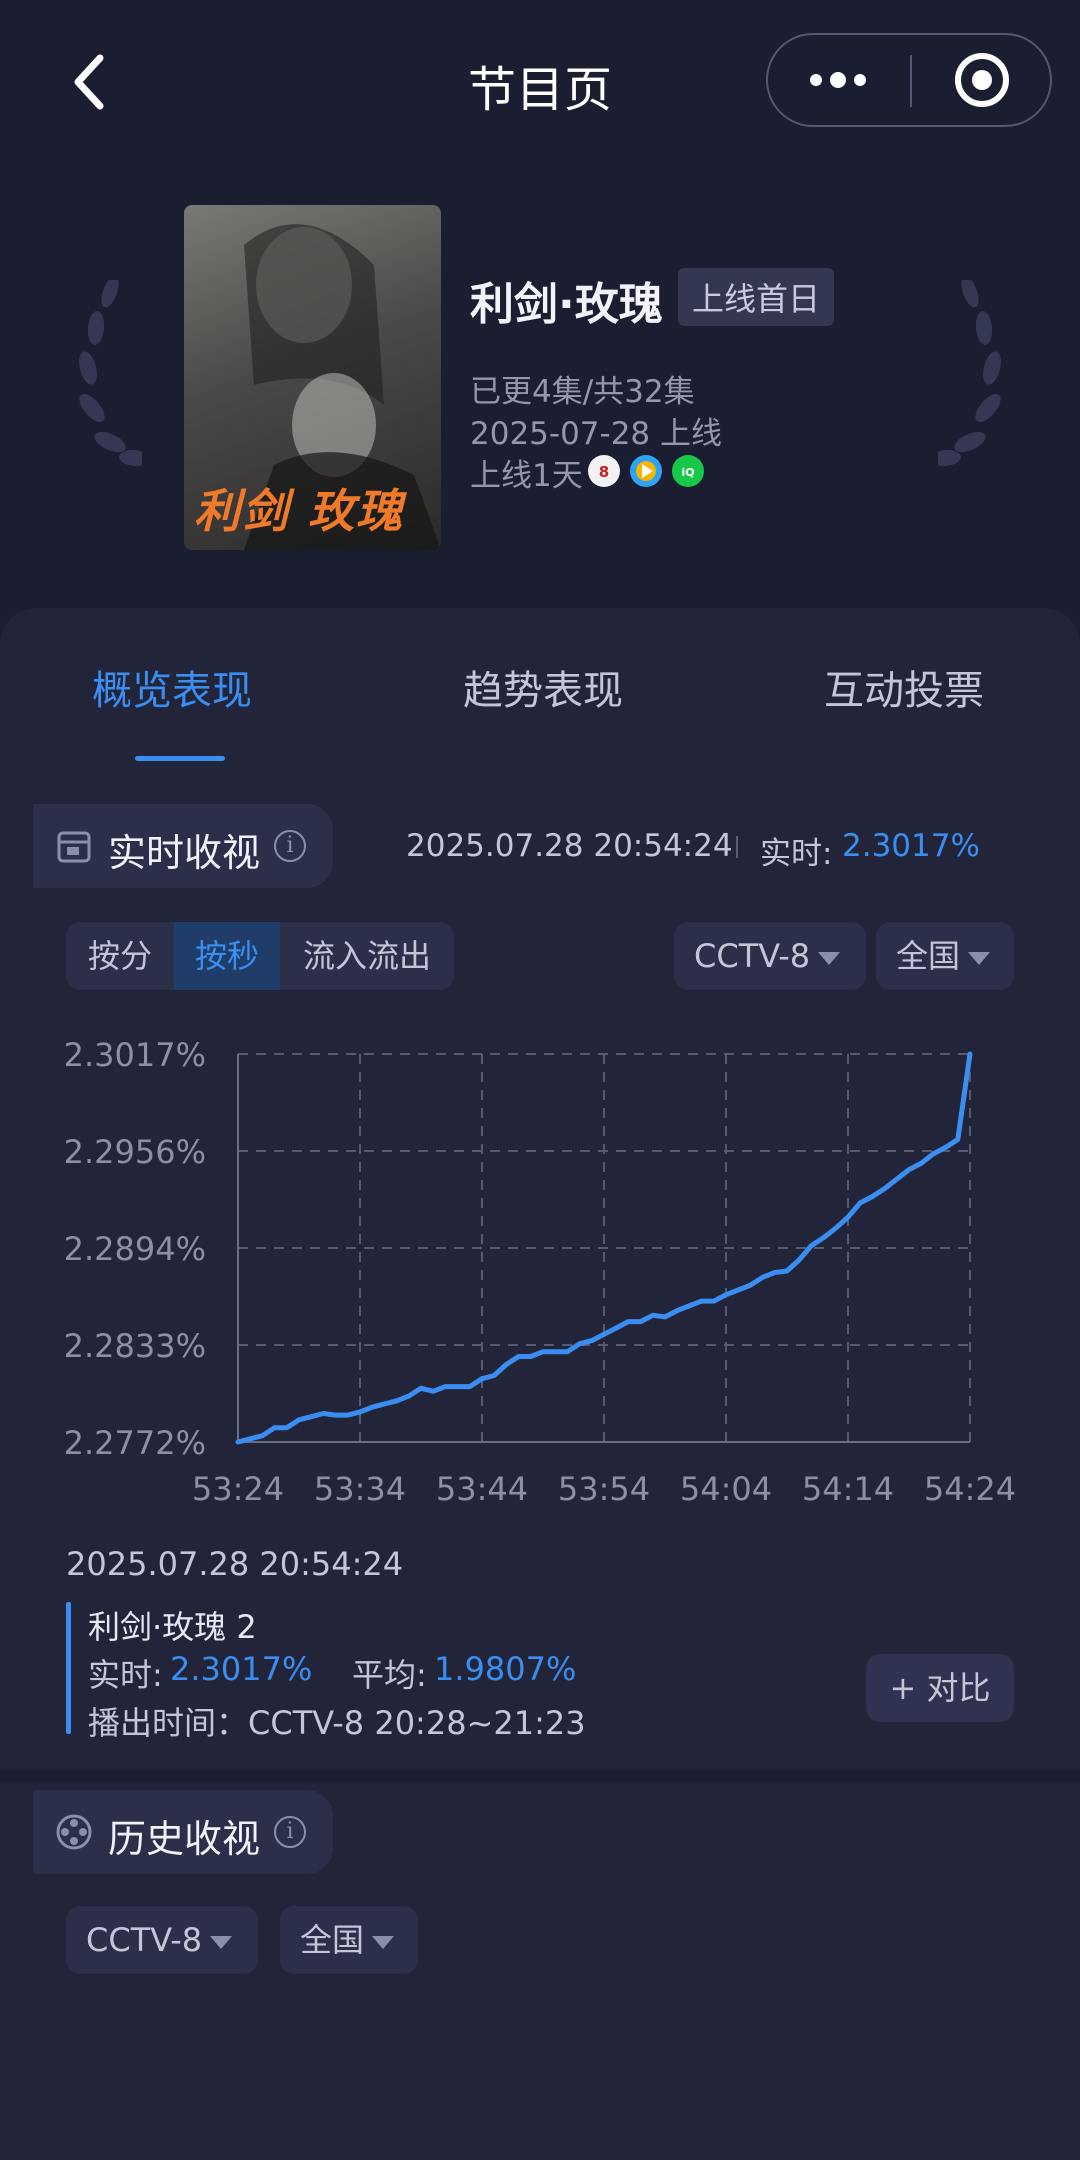 The height and width of the screenshot is (2160, 1080). What do you see at coordinates (726, 1489) in the screenshot?
I see `x-tick-label: 54:04` at bounding box center [726, 1489].